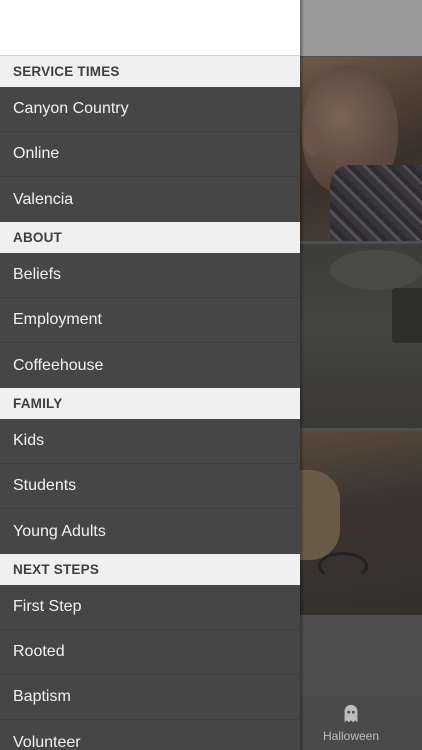 The width and height of the screenshot is (422, 750). What do you see at coordinates (343, 566) in the screenshot?
I see `feed-image-sunglasses` at bounding box center [343, 566].